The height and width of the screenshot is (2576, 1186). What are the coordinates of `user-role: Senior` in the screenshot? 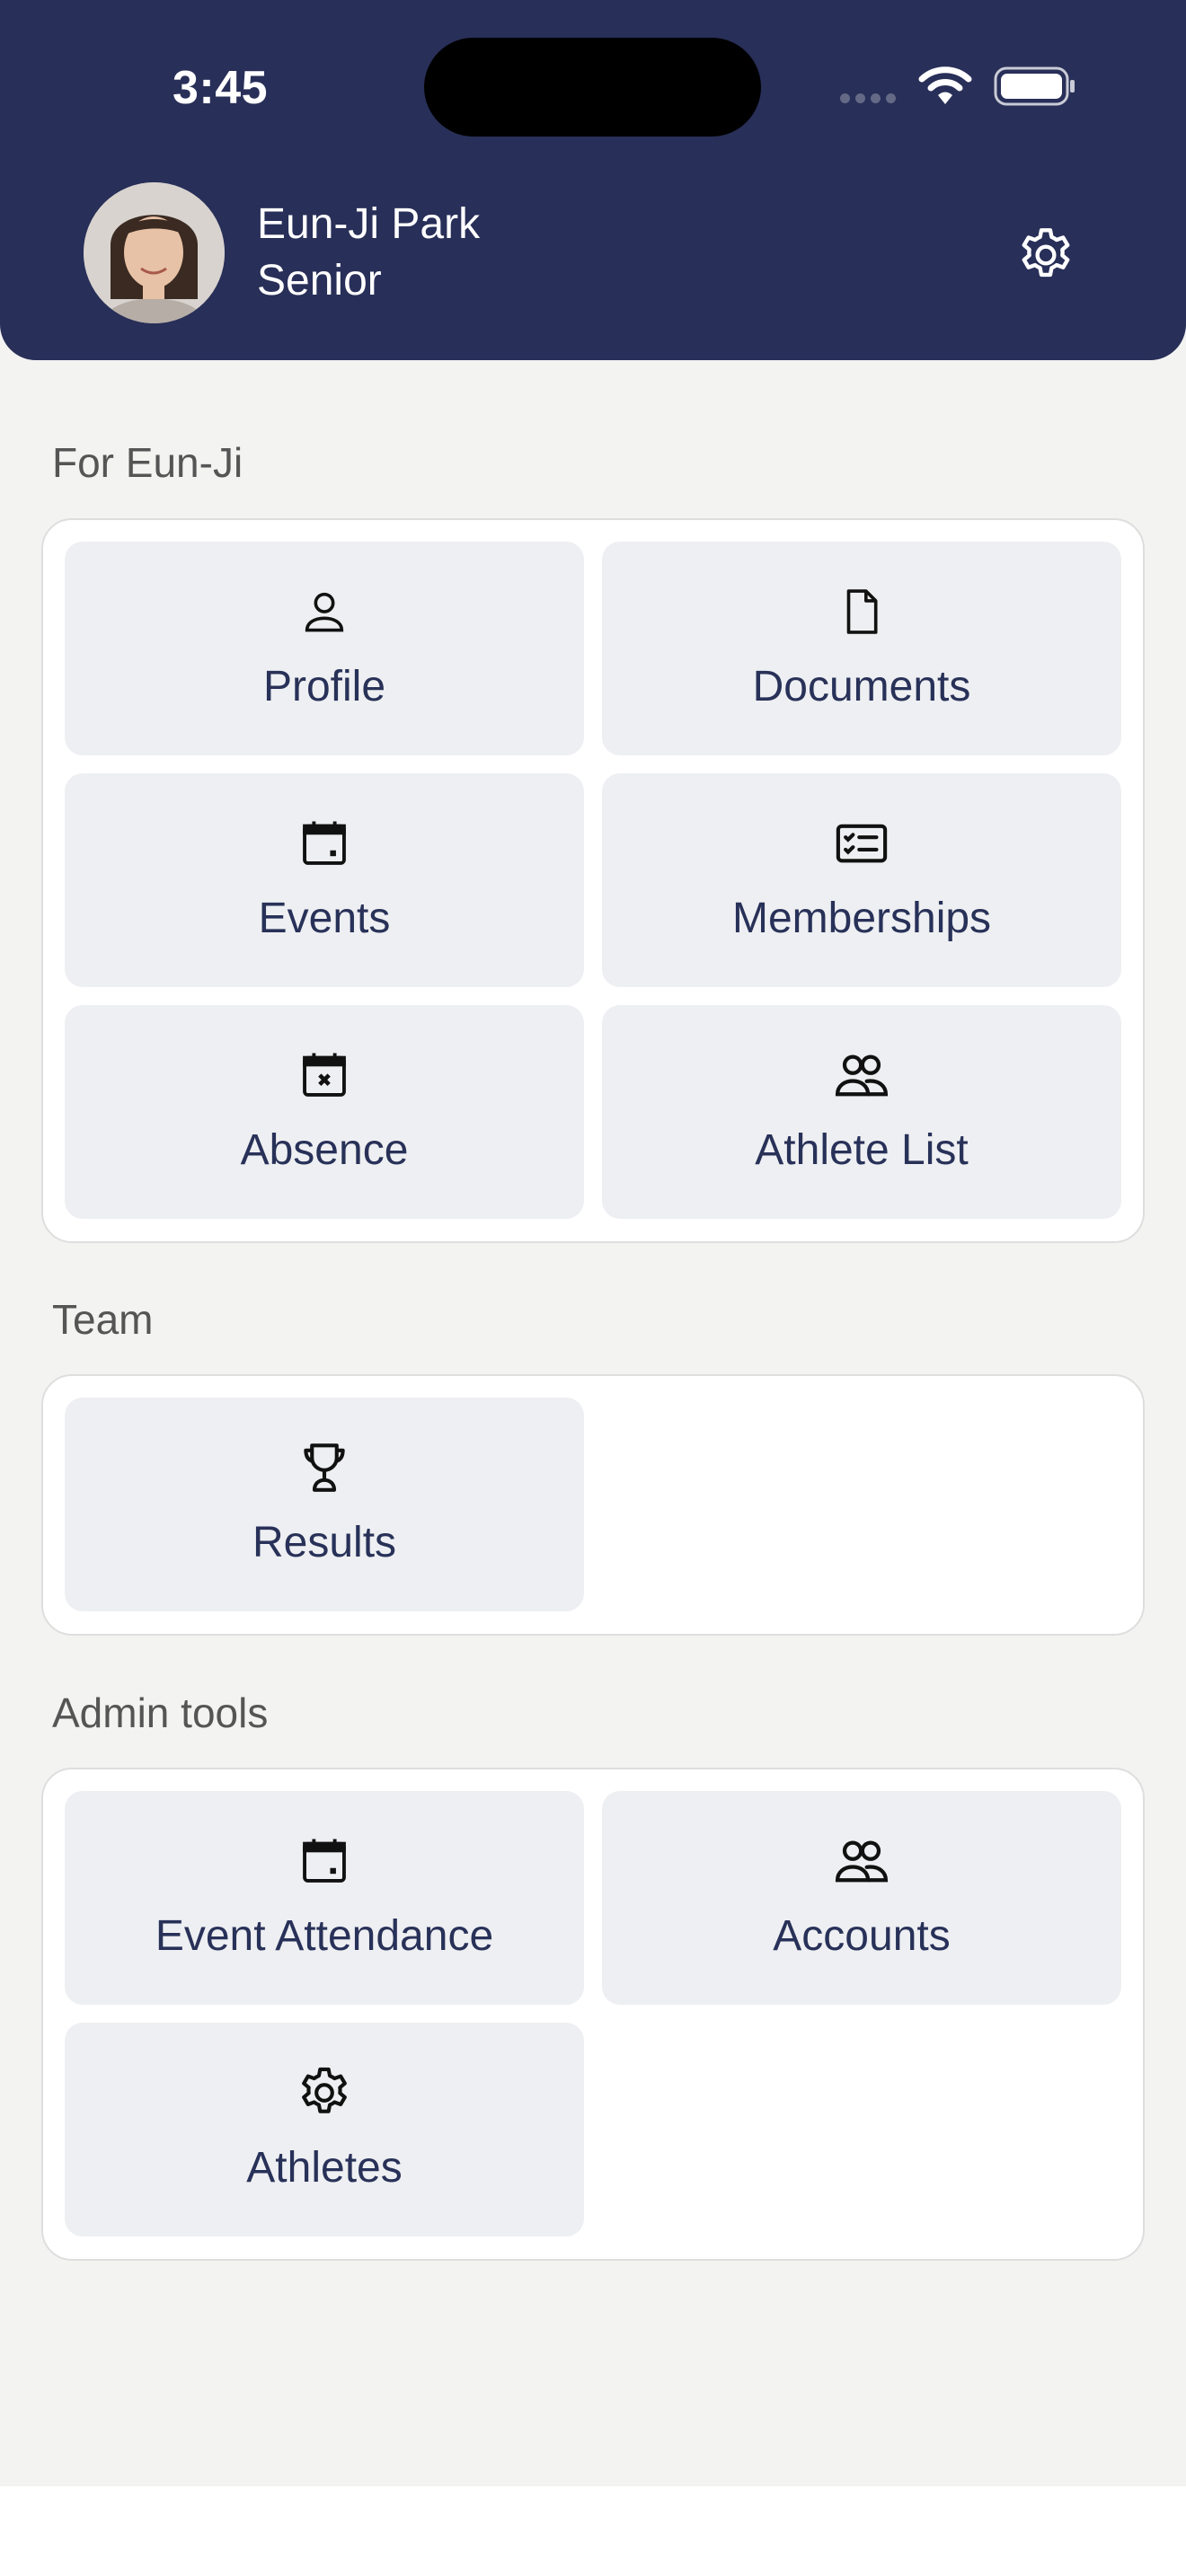 It's located at (319, 280).